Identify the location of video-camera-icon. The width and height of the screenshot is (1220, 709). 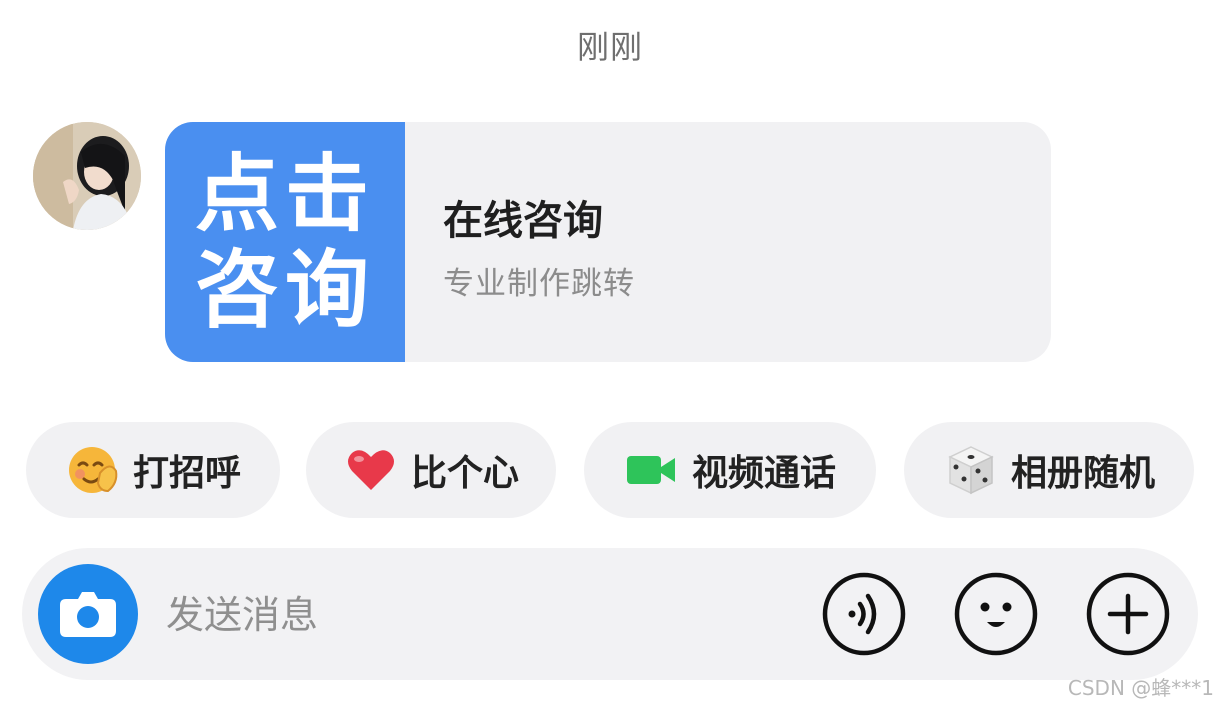
(652, 470).